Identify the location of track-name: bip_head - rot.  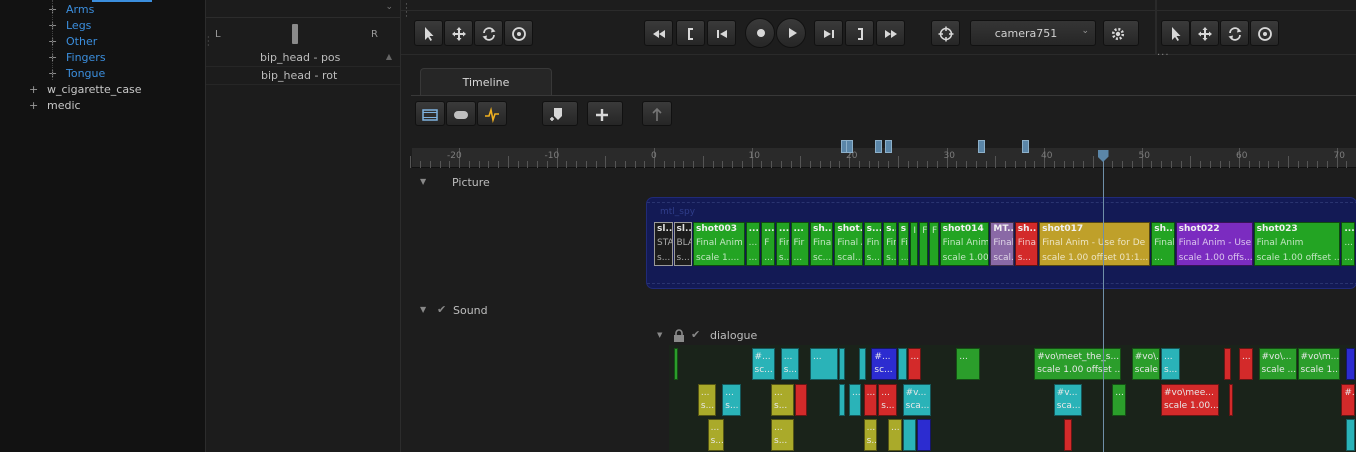
(299, 75).